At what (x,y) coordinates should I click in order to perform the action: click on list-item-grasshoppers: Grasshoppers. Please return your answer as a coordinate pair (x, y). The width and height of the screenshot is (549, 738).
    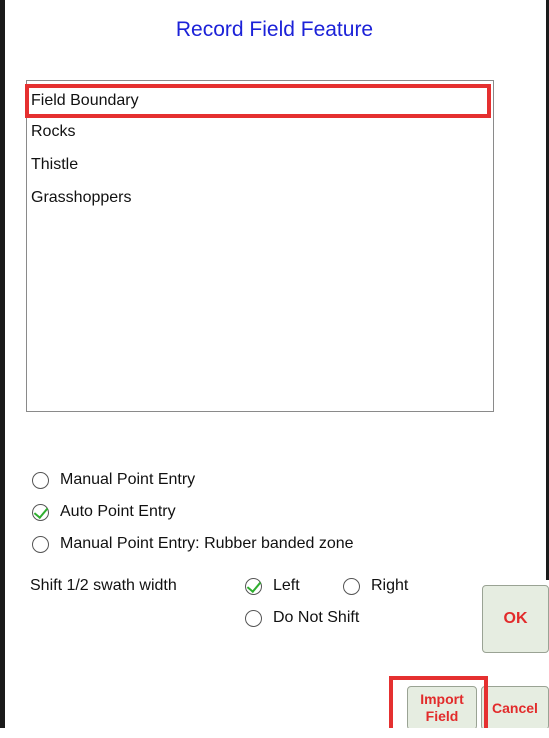
    Looking at the image, I should click on (81, 198).